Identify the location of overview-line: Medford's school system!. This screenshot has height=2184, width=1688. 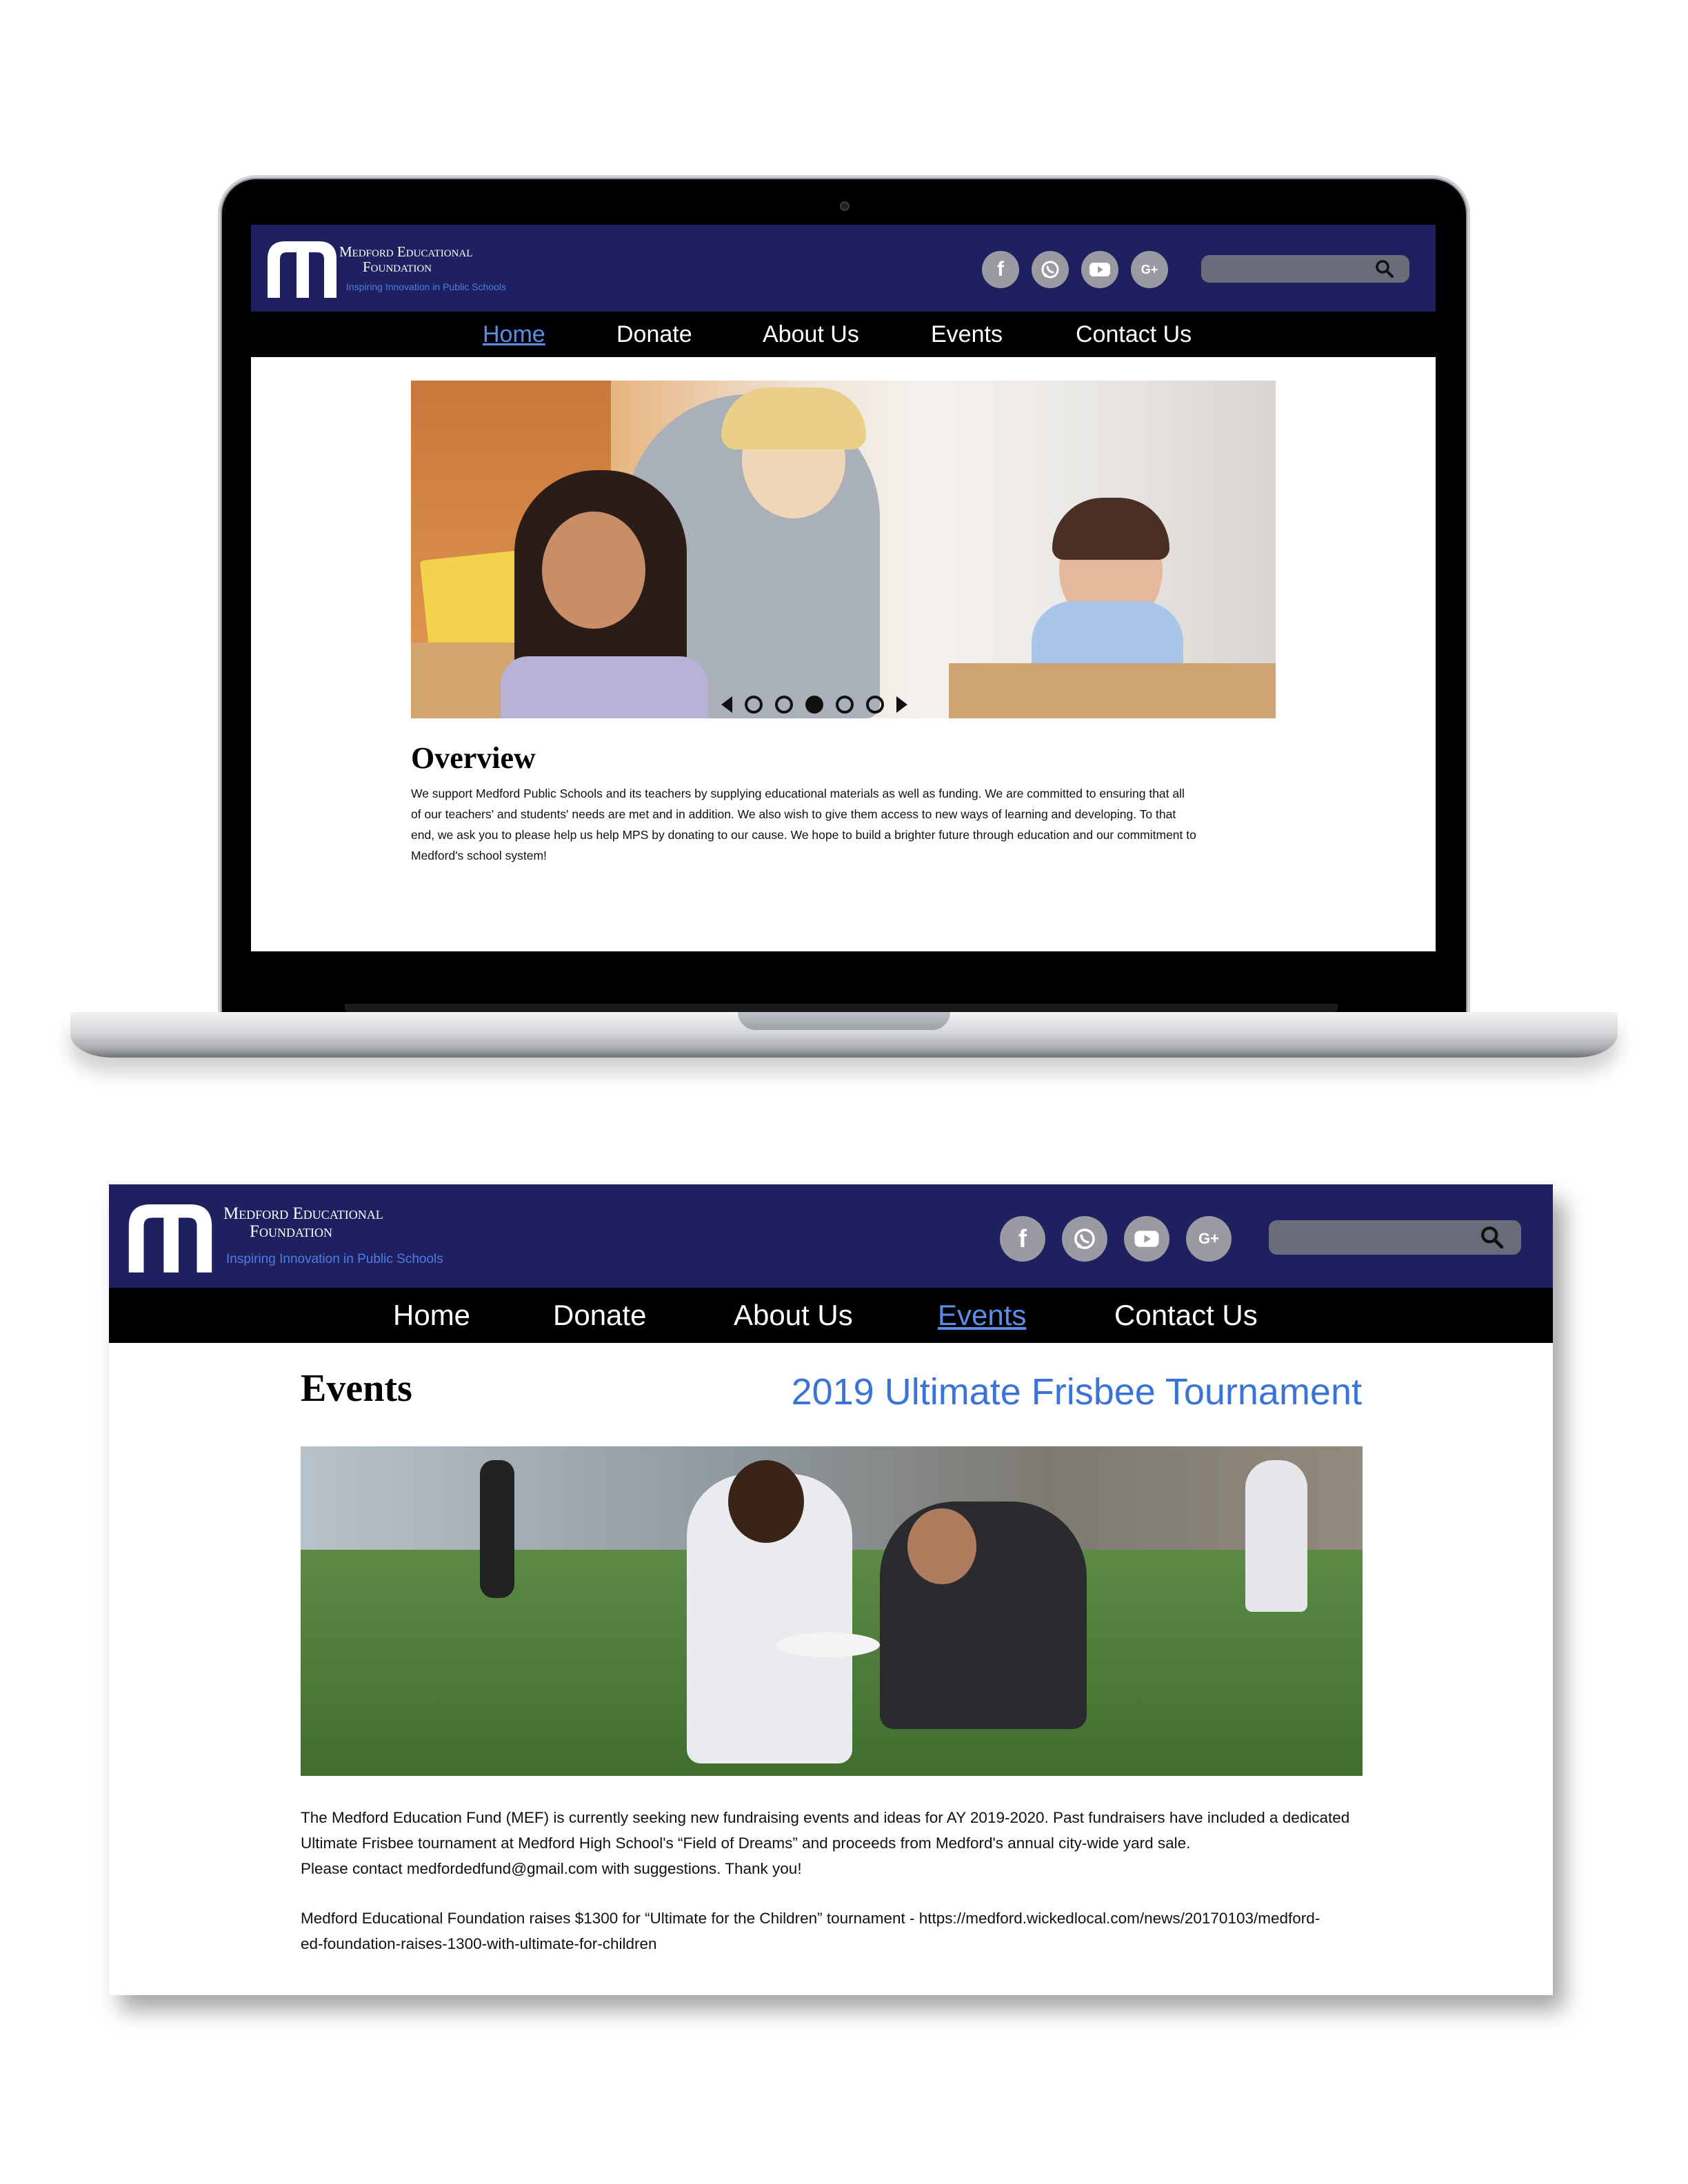
(479, 855).